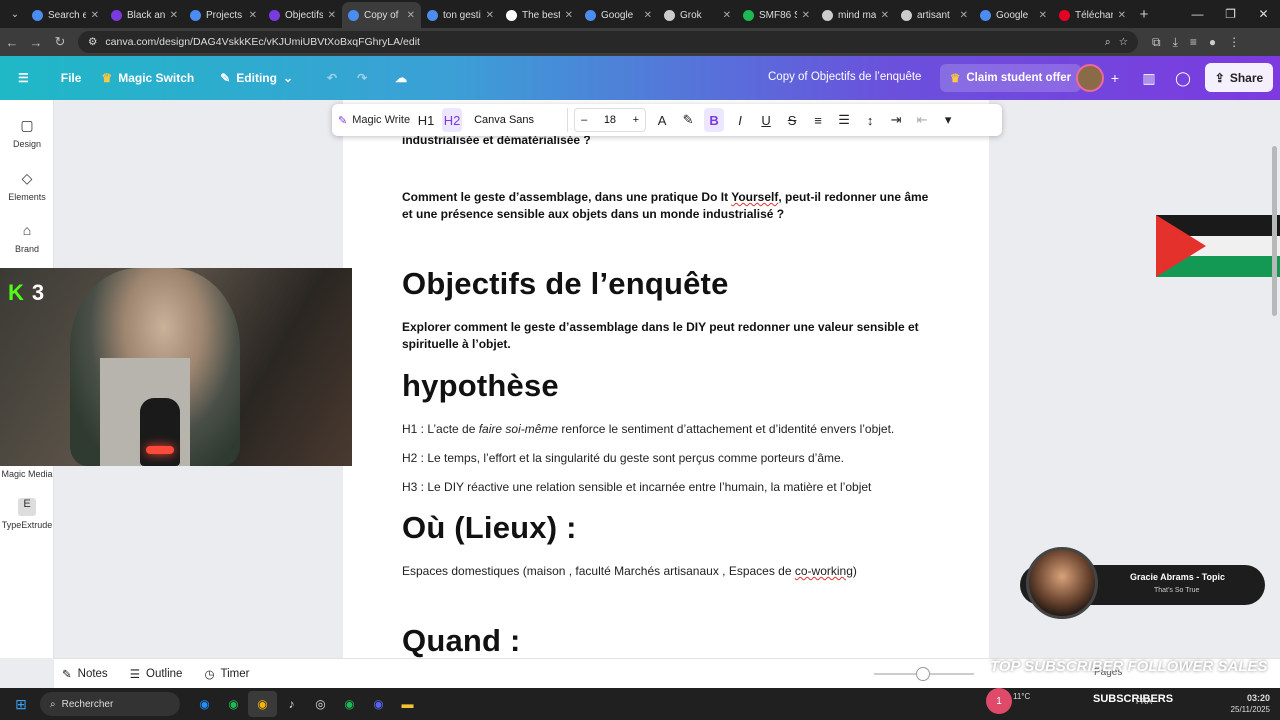 The image size is (1280, 720). I want to click on chrome-icon: ◉, so click(262, 704).